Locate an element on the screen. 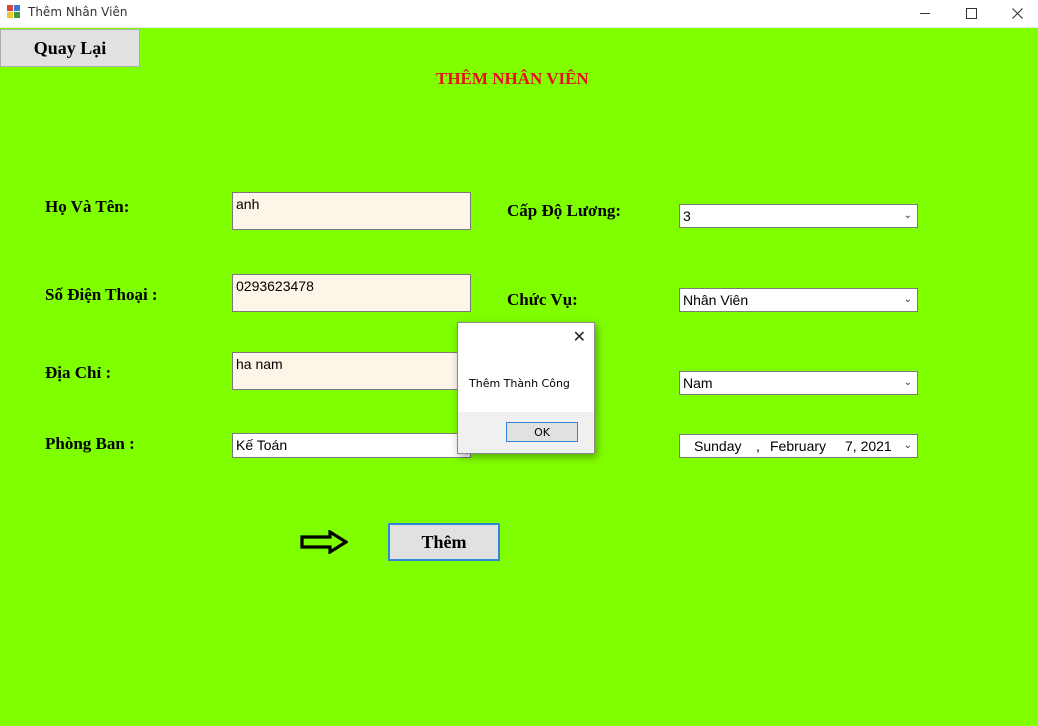 The height and width of the screenshot is (726, 1038). salary-level-select: 3 ⌄ is located at coordinates (798, 216).